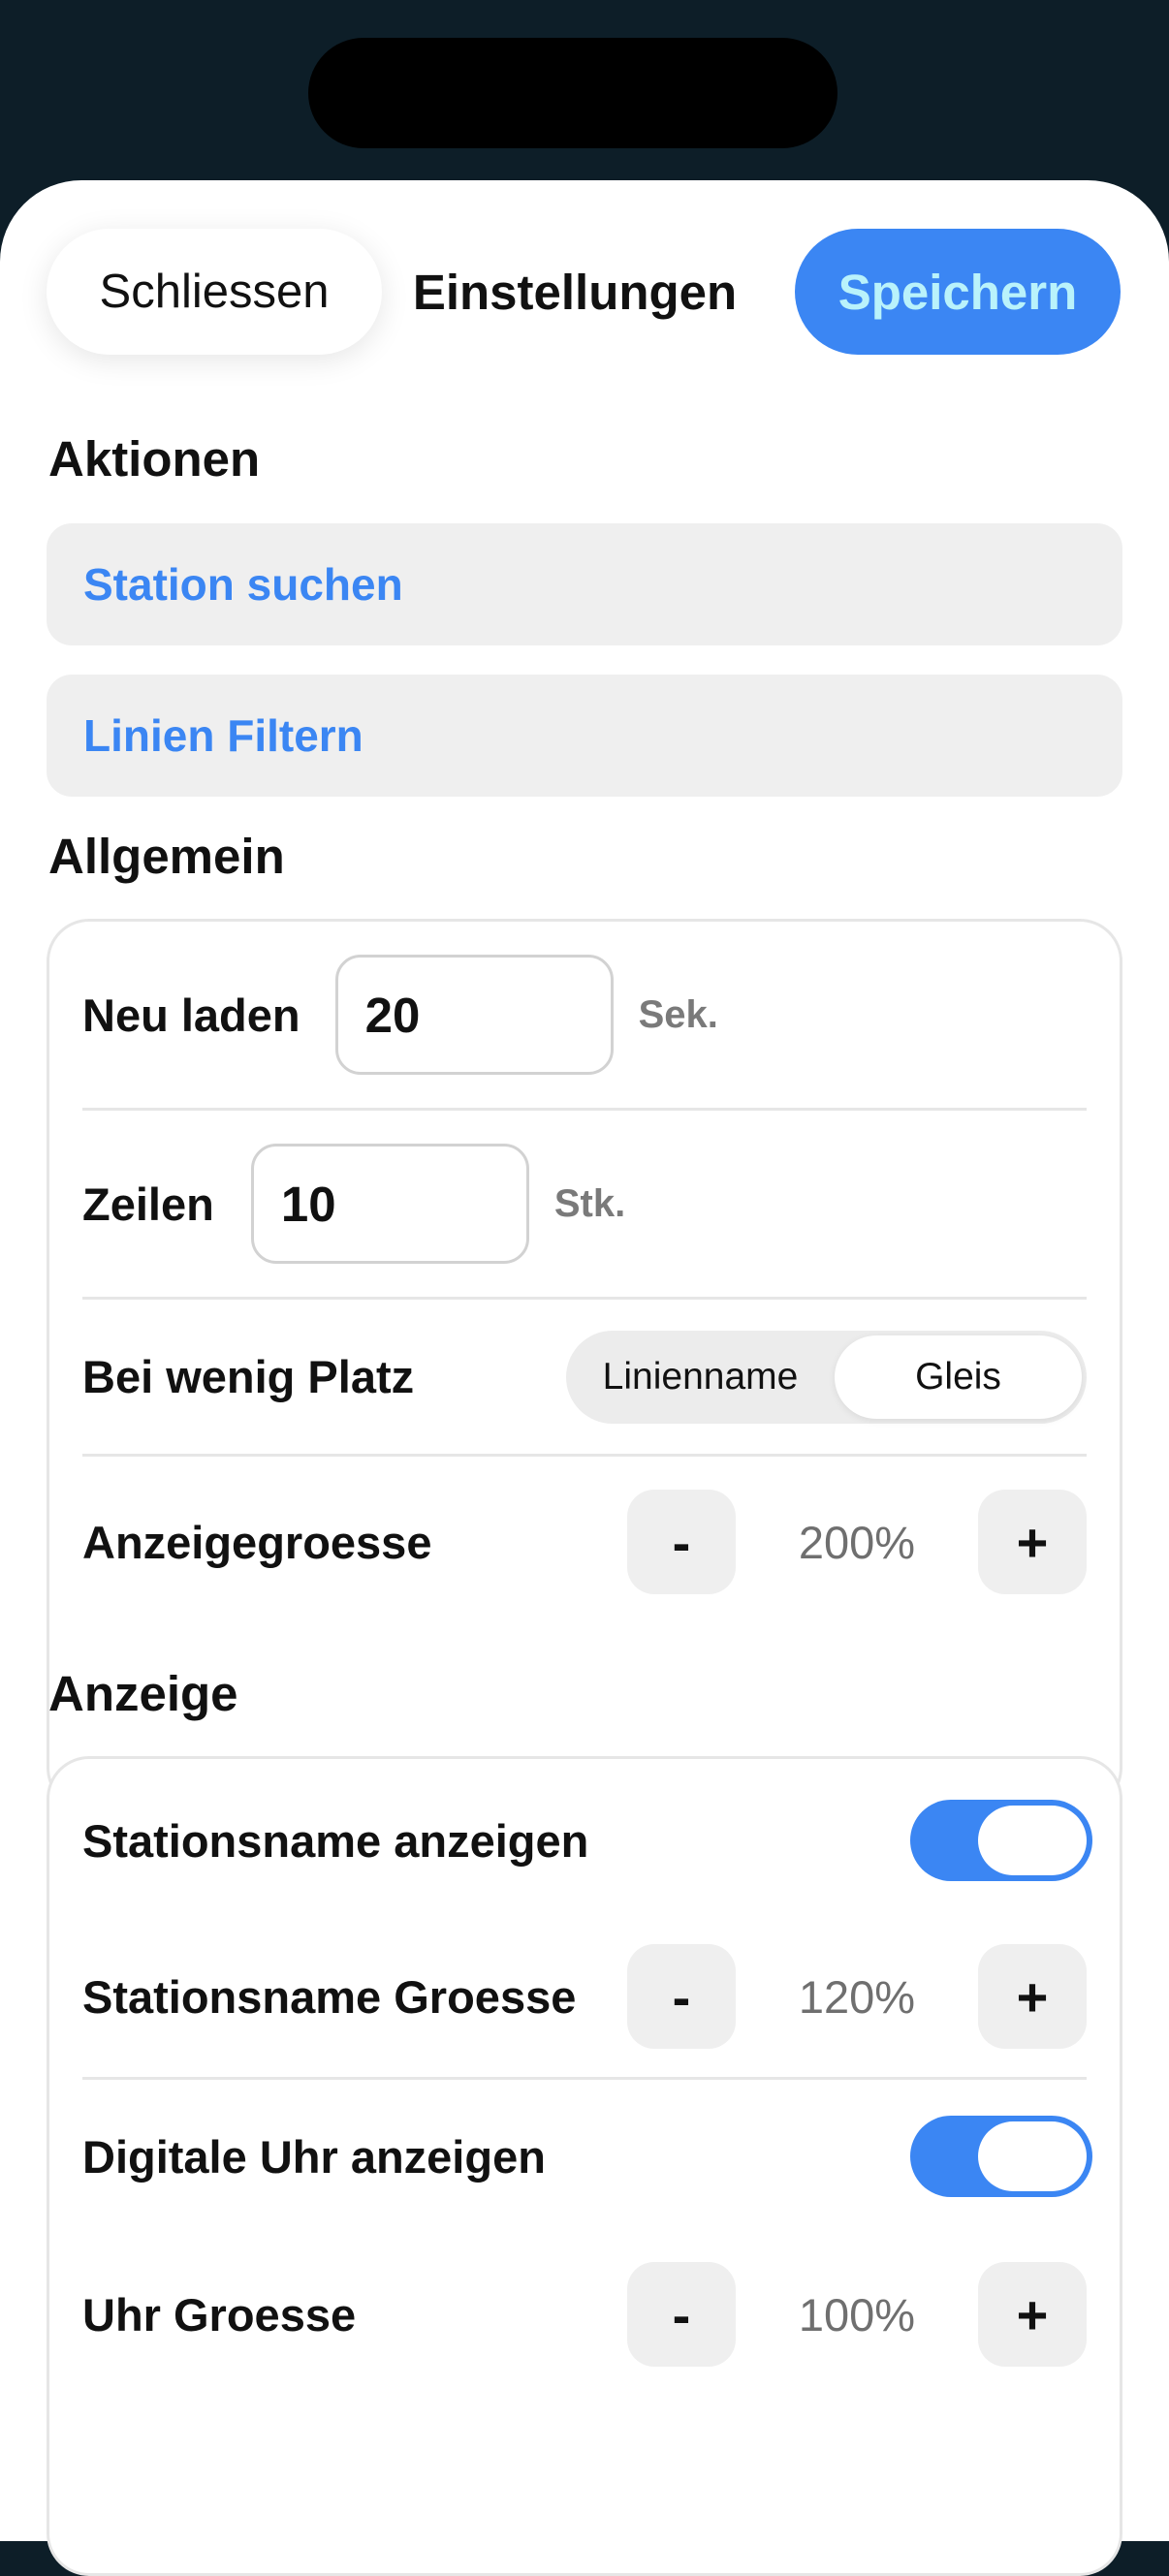 The width and height of the screenshot is (1169, 2576). I want to click on dynamic-island, so click(572, 93).